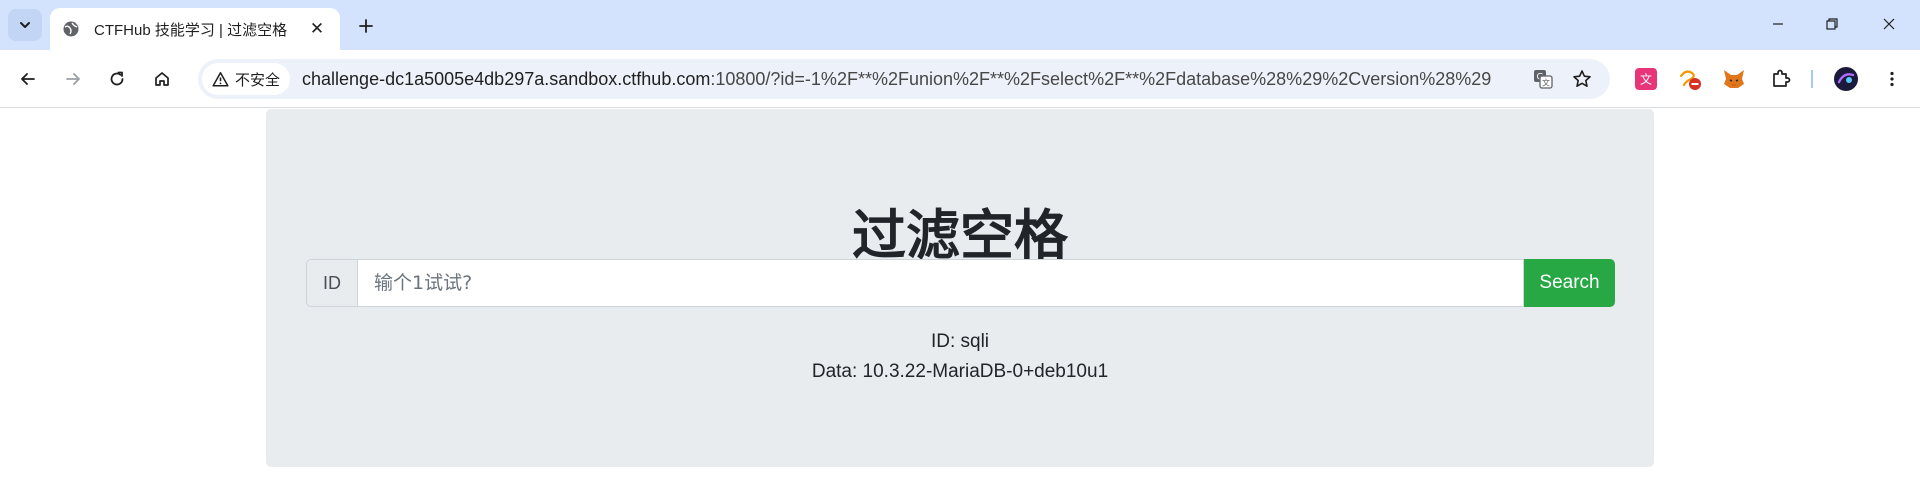  I want to click on home-icon, so click(162, 79).